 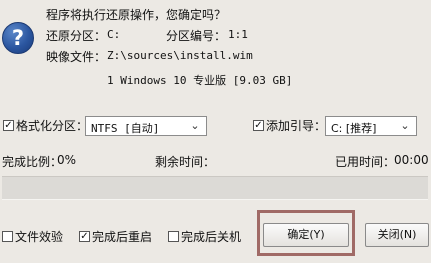 What do you see at coordinates (215, 188) in the screenshot?
I see `restore-progress-bar` at bounding box center [215, 188].